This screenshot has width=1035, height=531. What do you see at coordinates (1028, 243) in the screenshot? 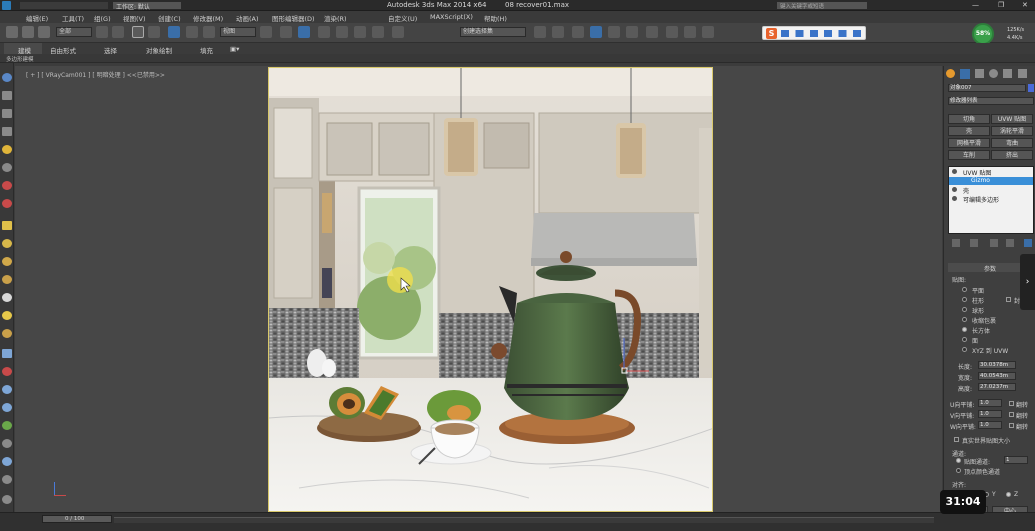
I see `configure-sets-icon` at bounding box center [1028, 243].